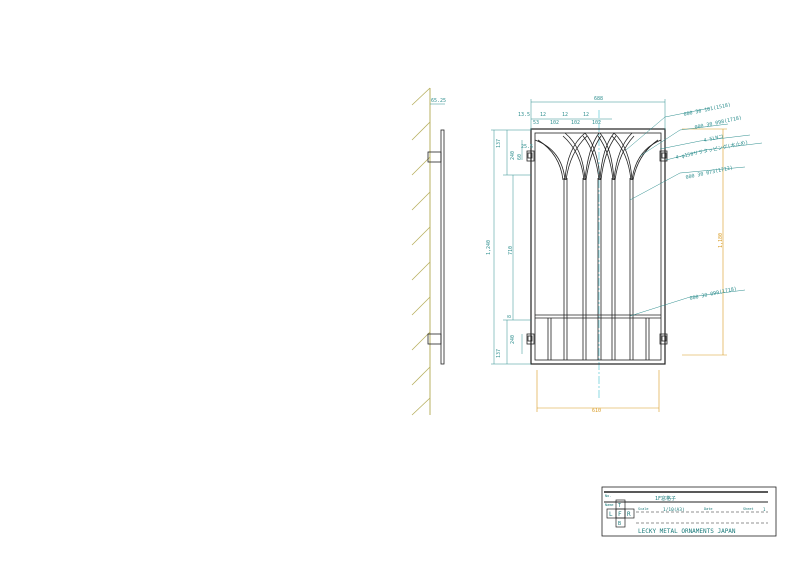 This screenshot has width=794, height=561. What do you see at coordinates (718, 123) in the screenshot?
I see `callout-1: 000 30 098(1718)` at bounding box center [718, 123].